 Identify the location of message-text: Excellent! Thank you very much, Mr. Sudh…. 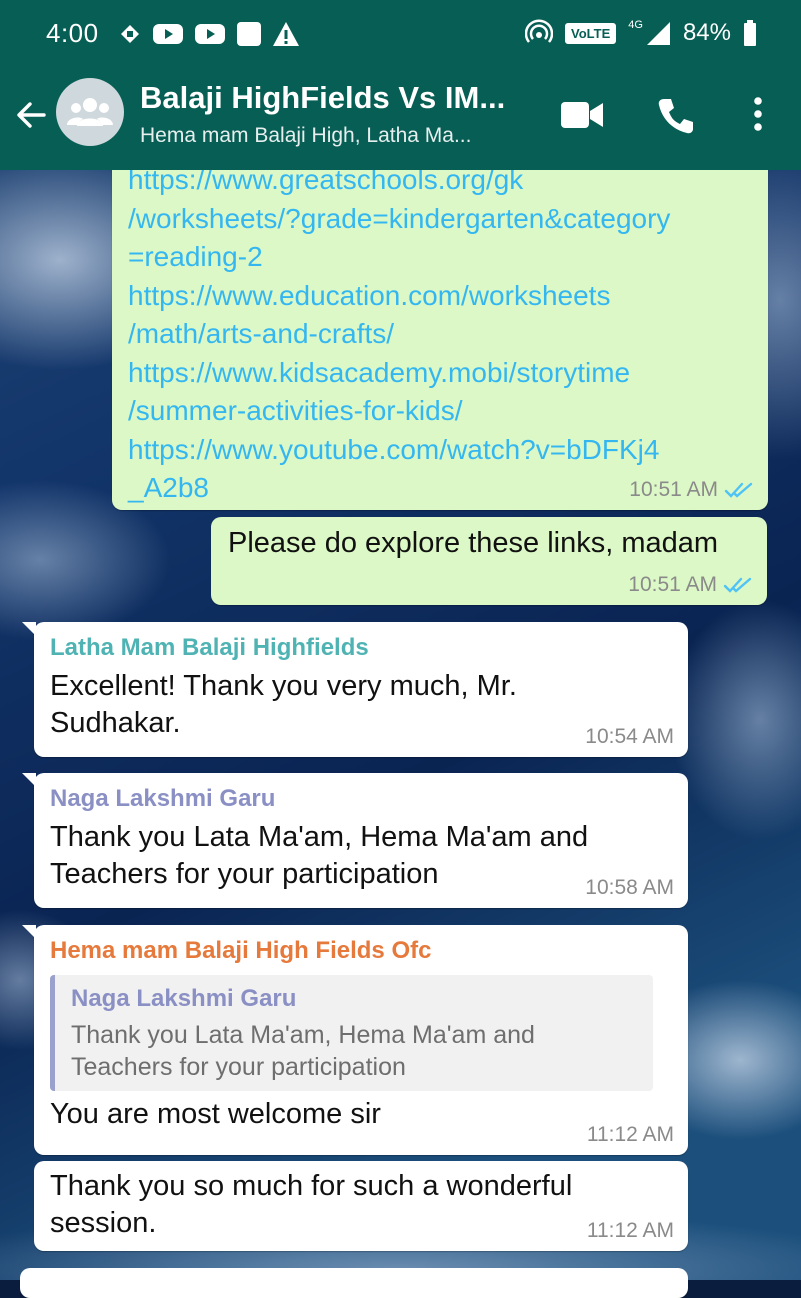
(283, 704).